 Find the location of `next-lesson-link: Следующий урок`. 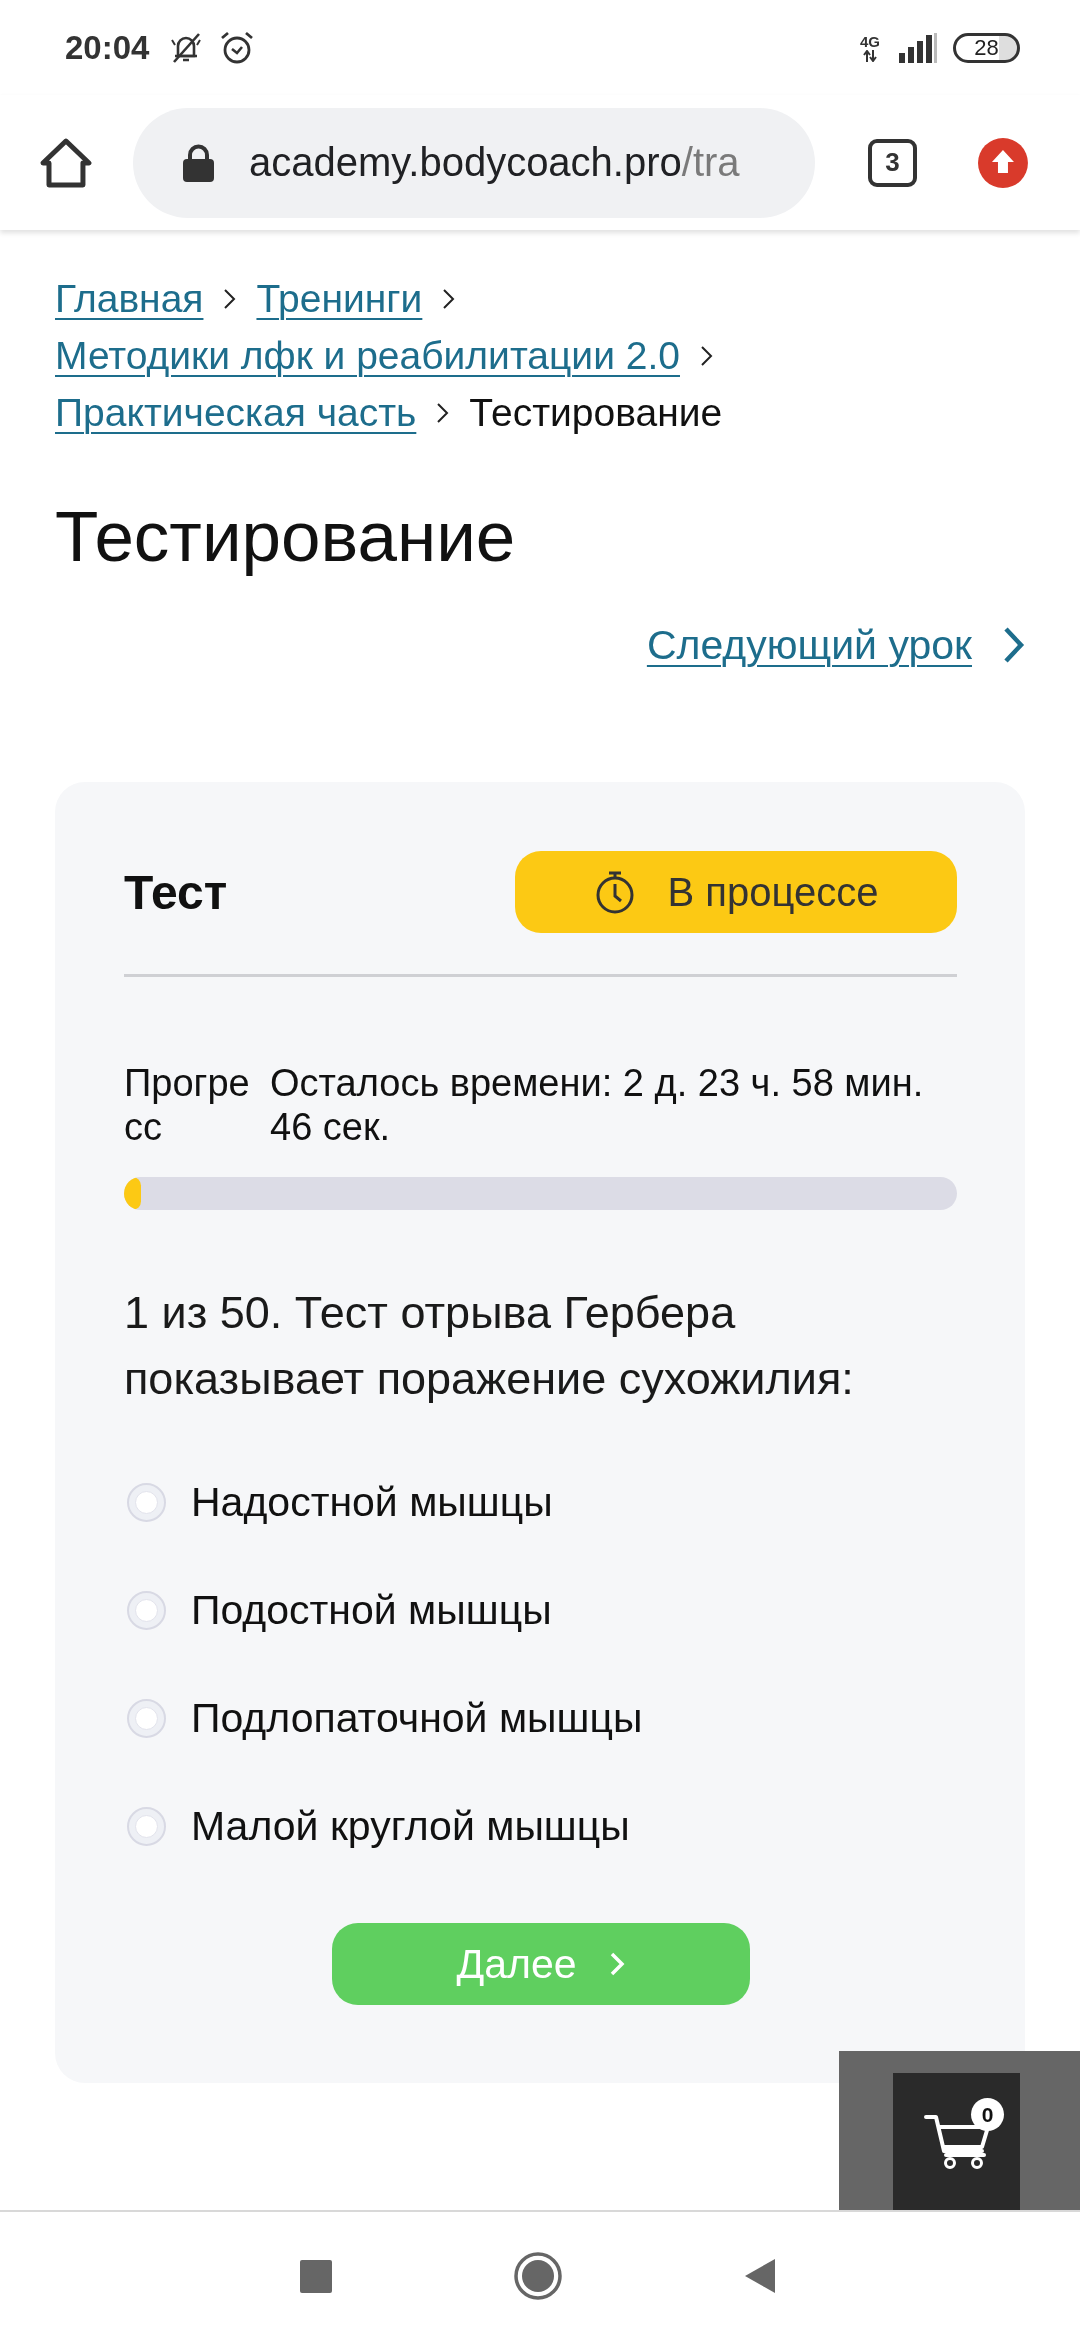

next-lesson-link: Следующий урок is located at coordinates (809, 645).